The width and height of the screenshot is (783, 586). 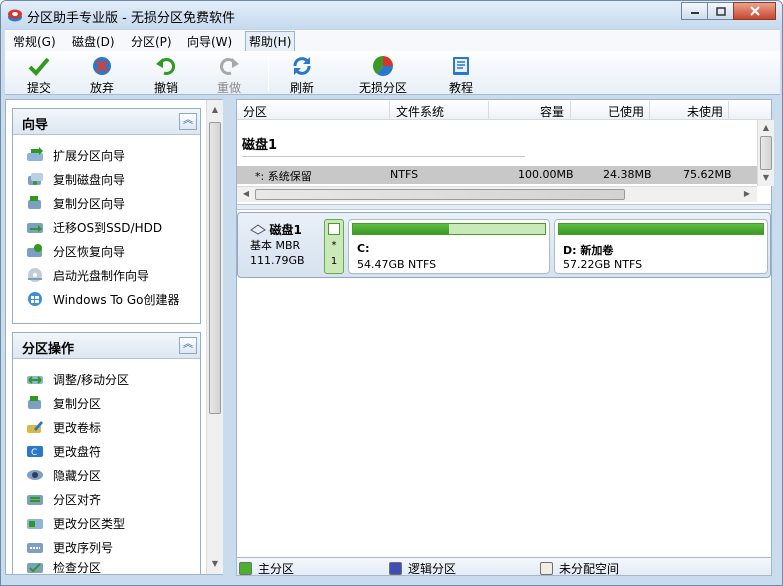 I want to click on partition-type-icon, so click(x=35, y=524).